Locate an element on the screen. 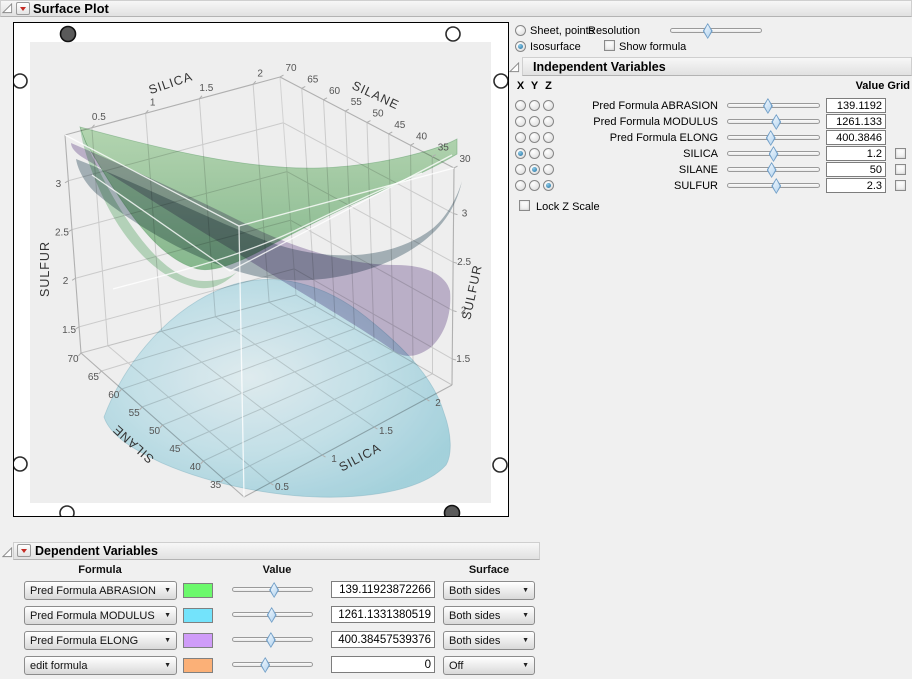 Image resolution: width=912 pixels, height=679 pixels. value-grid-header: Value Grid is located at coordinates (882, 86).